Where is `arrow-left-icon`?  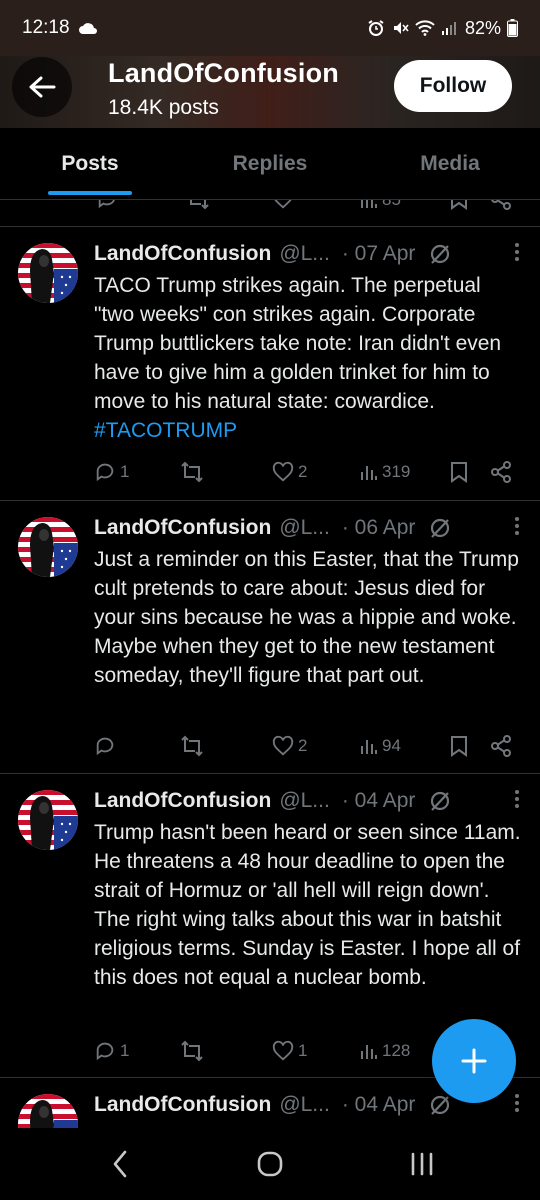 arrow-left-icon is located at coordinates (42, 87).